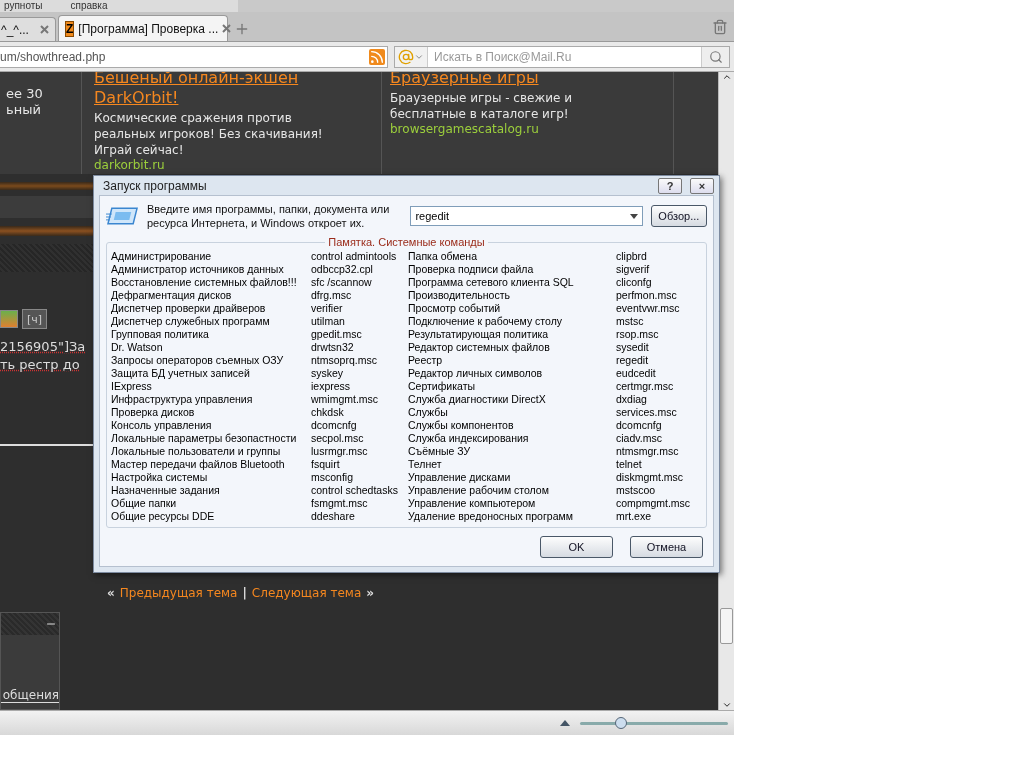 The image size is (1035, 768). What do you see at coordinates (234, 98) in the screenshot?
I see `ad-title-link: DarkOrbit!` at bounding box center [234, 98].